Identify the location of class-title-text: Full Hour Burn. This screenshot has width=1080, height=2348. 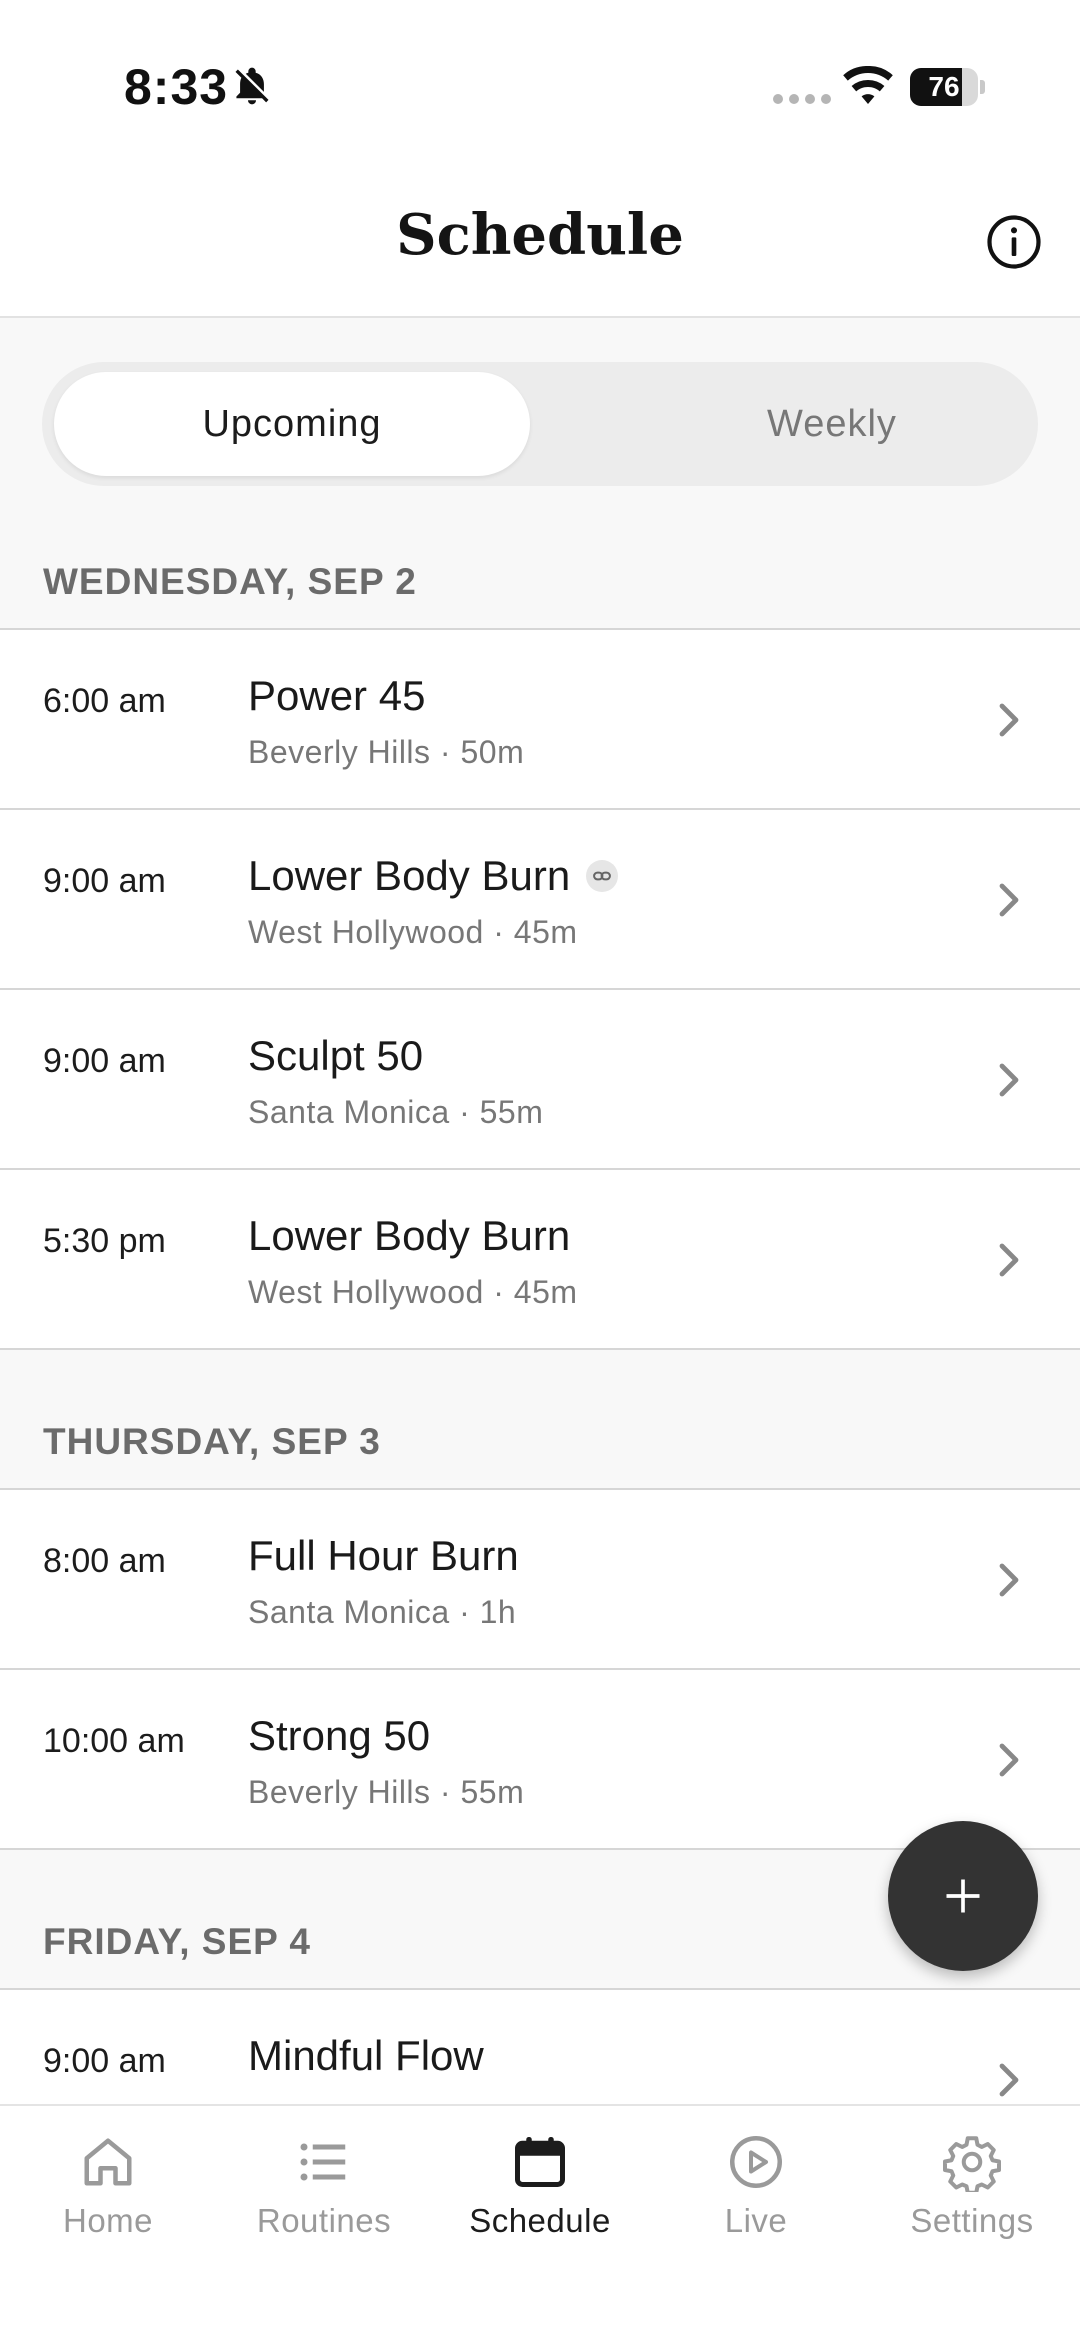
(383, 1555).